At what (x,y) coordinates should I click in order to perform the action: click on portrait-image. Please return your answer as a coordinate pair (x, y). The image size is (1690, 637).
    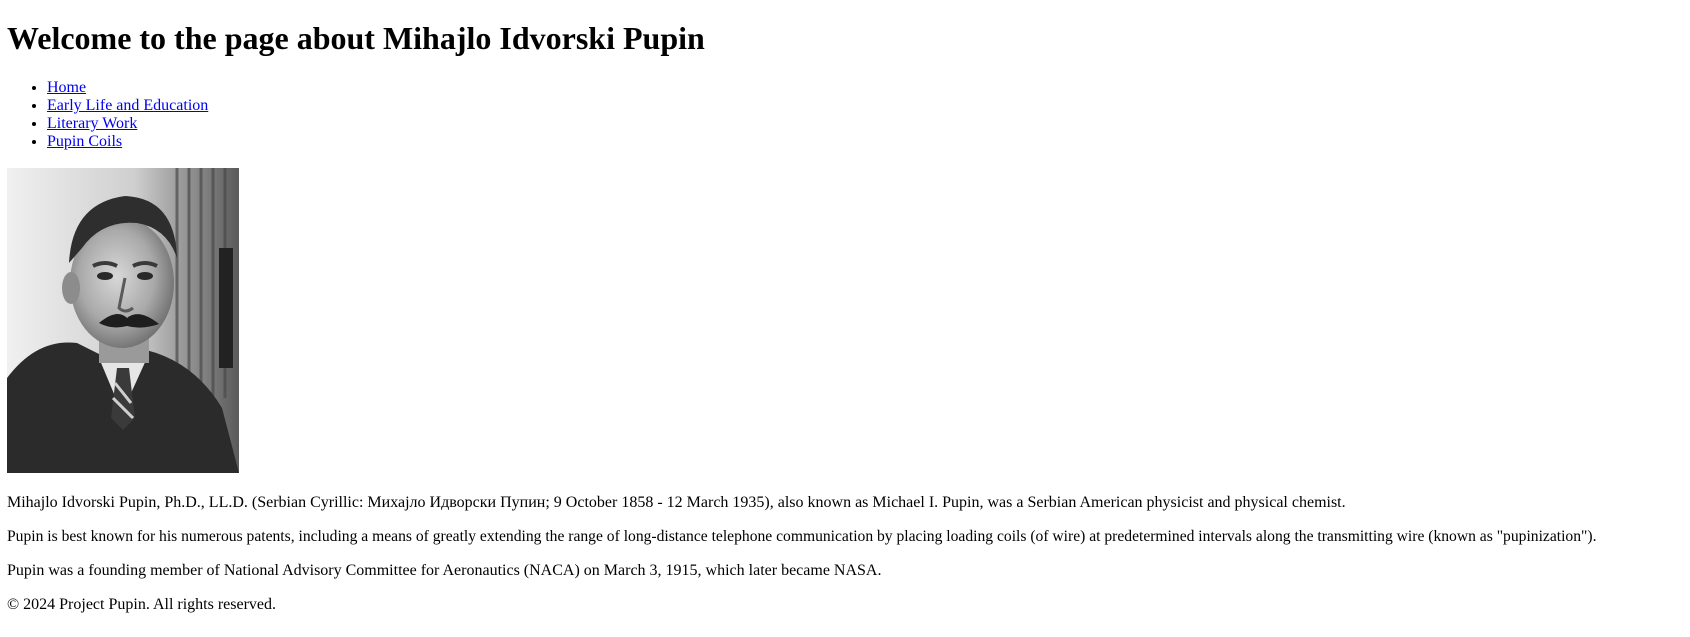
    Looking at the image, I should click on (123, 320).